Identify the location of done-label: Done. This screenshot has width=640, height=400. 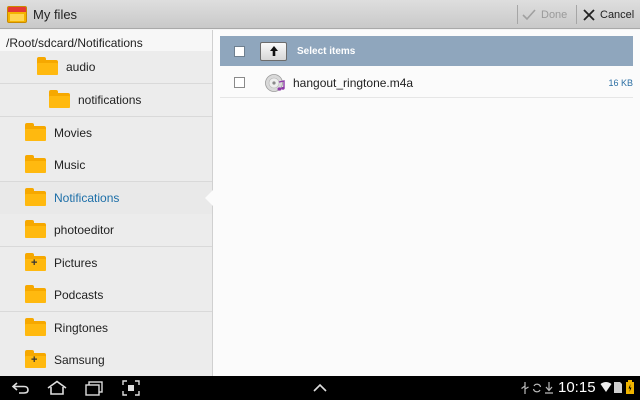
(554, 14).